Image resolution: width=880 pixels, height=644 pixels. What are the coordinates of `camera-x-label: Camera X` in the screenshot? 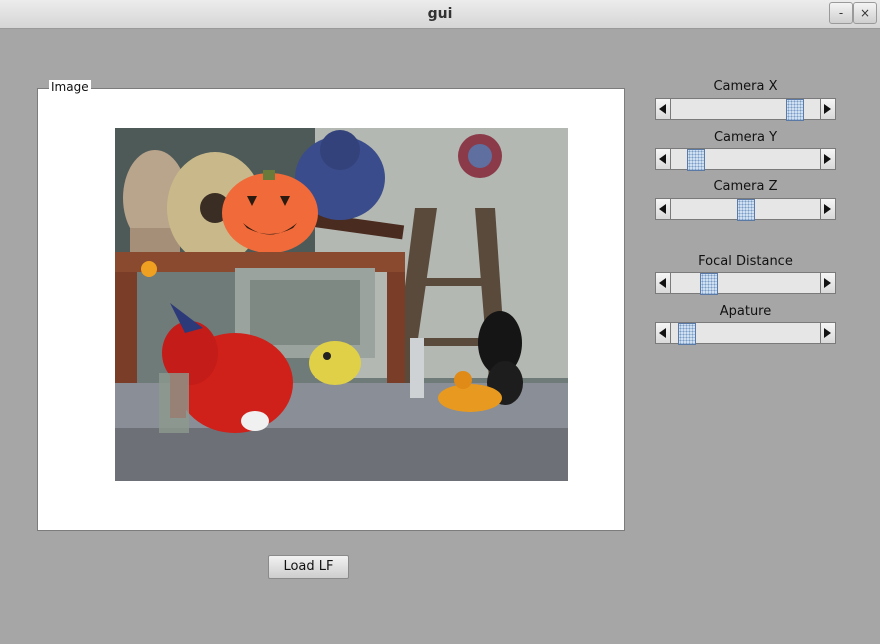 It's located at (745, 86).